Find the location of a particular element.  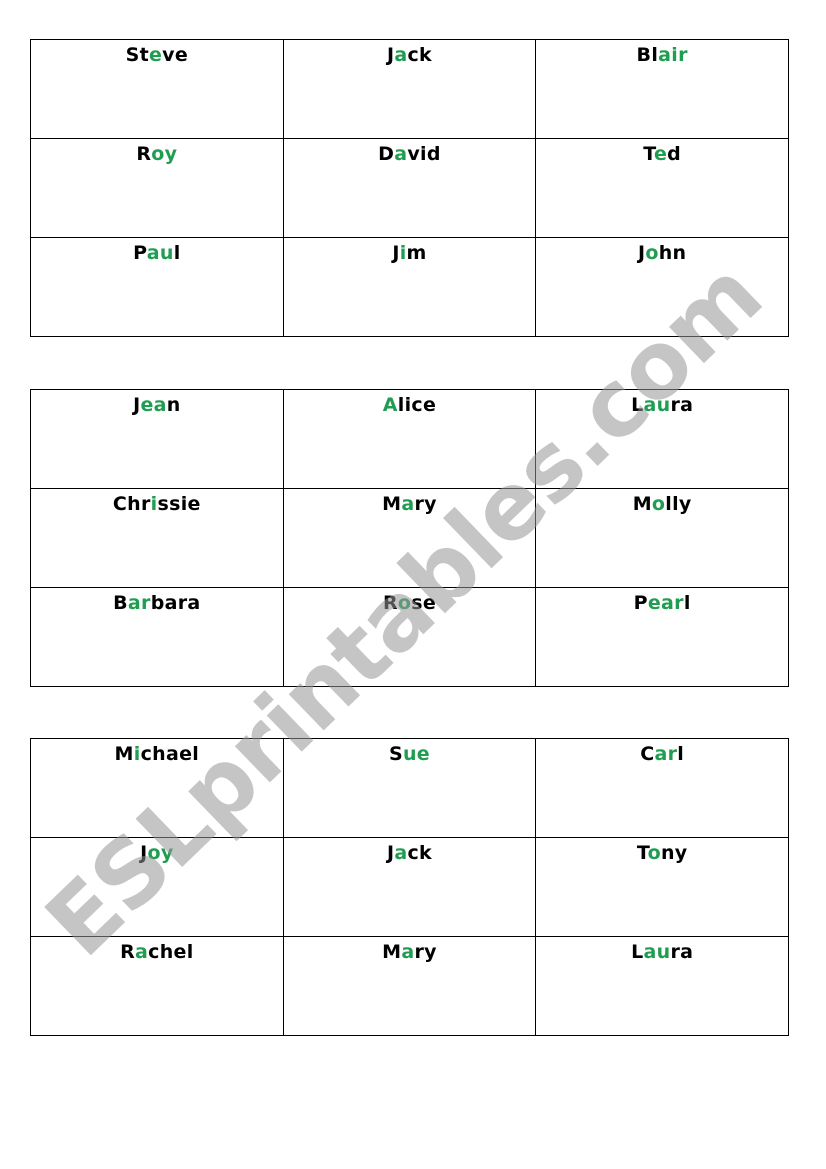

name-segment: n is located at coordinates (173, 405).